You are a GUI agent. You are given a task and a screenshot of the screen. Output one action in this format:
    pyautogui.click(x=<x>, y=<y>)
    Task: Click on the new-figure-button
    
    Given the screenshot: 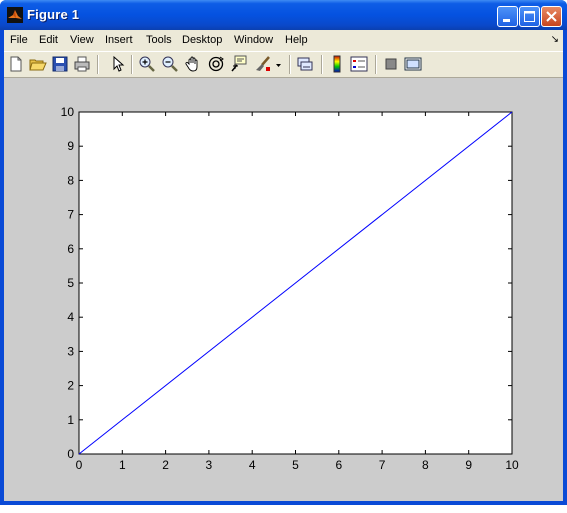 What is the action you would take?
    pyautogui.click(x=16, y=64)
    